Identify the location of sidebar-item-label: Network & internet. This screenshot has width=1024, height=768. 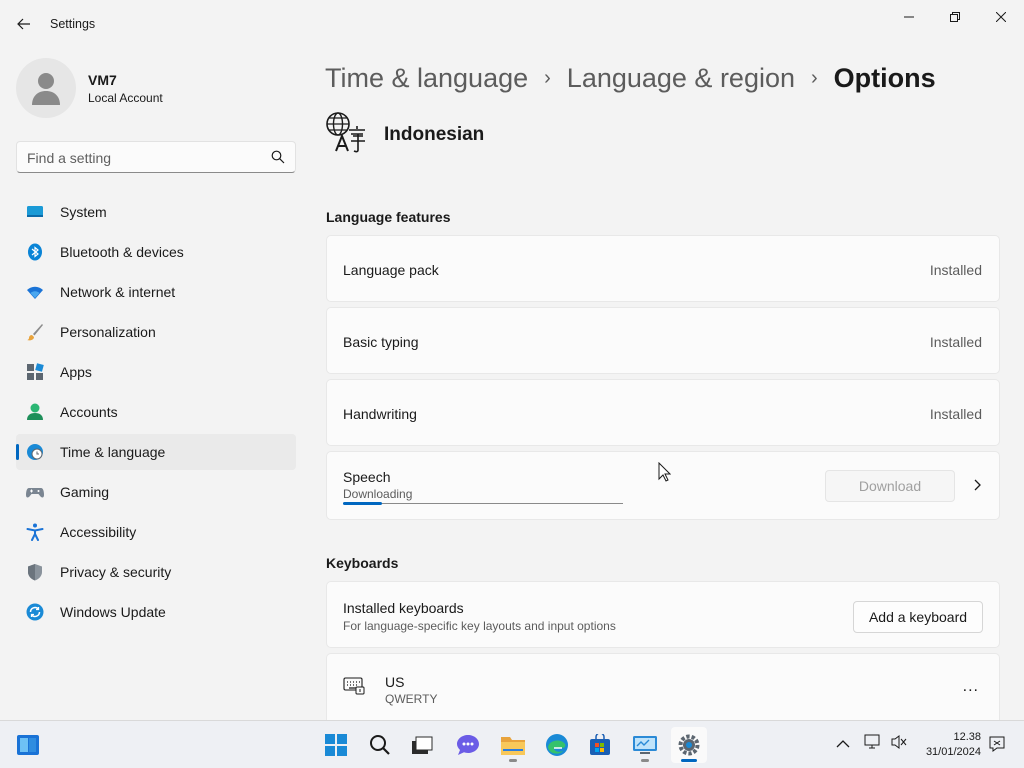
(118, 292).